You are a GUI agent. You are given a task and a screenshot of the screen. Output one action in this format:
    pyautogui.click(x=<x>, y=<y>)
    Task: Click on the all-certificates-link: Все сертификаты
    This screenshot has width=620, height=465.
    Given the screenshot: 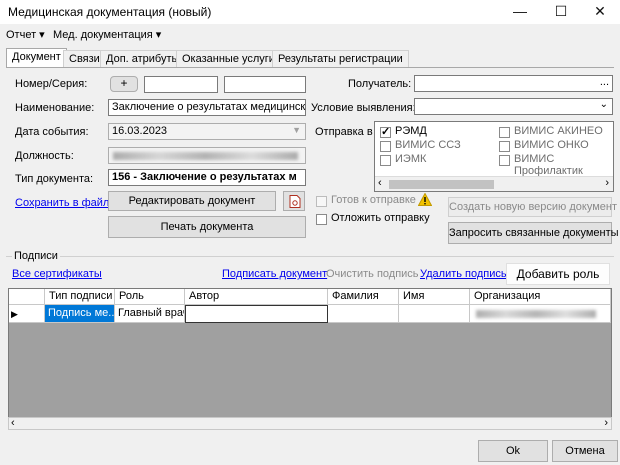 What is the action you would take?
    pyautogui.click(x=57, y=274)
    